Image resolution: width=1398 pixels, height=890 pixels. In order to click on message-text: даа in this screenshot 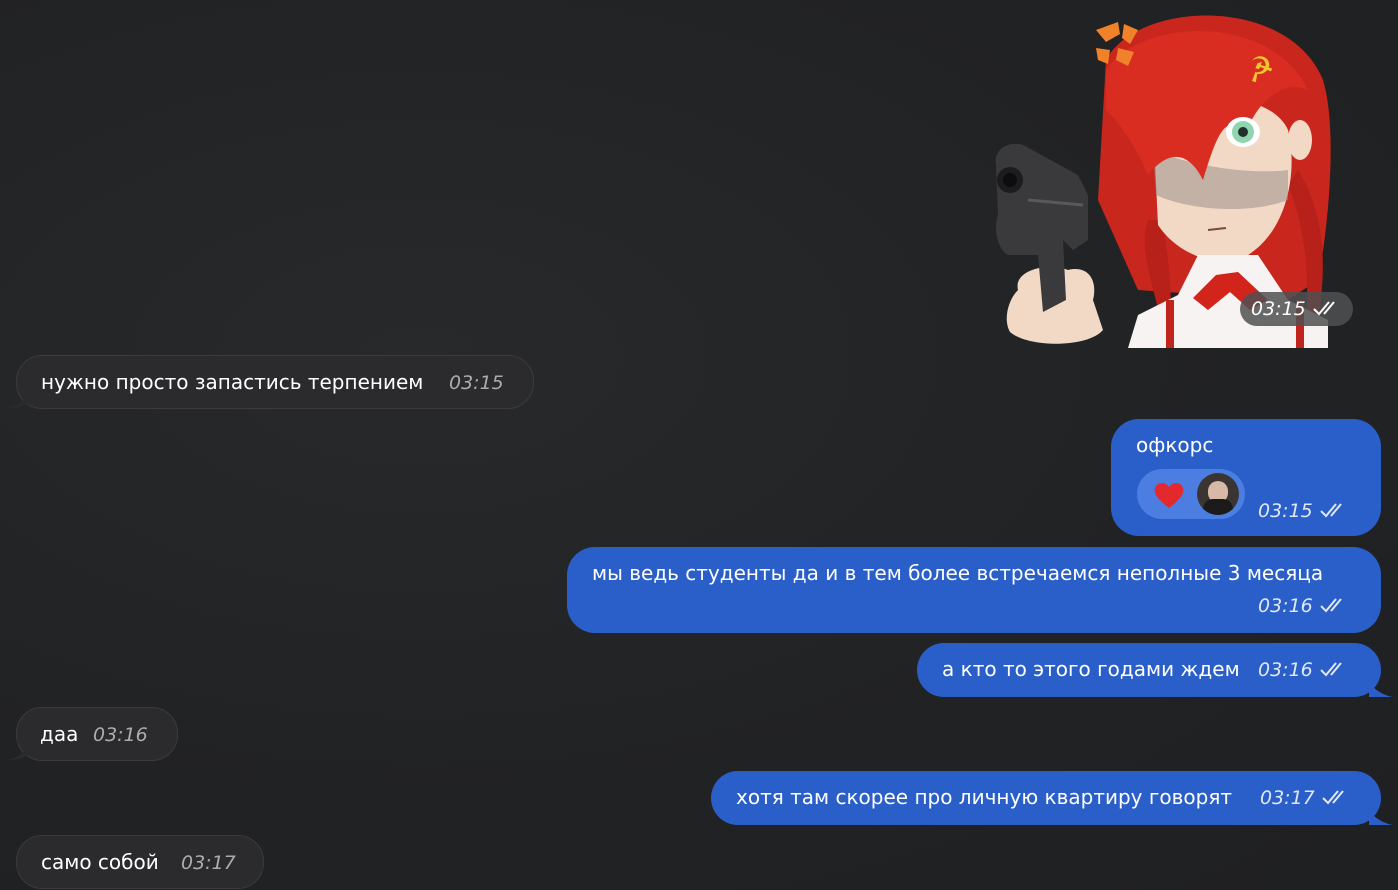, I will do `click(59, 734)`.